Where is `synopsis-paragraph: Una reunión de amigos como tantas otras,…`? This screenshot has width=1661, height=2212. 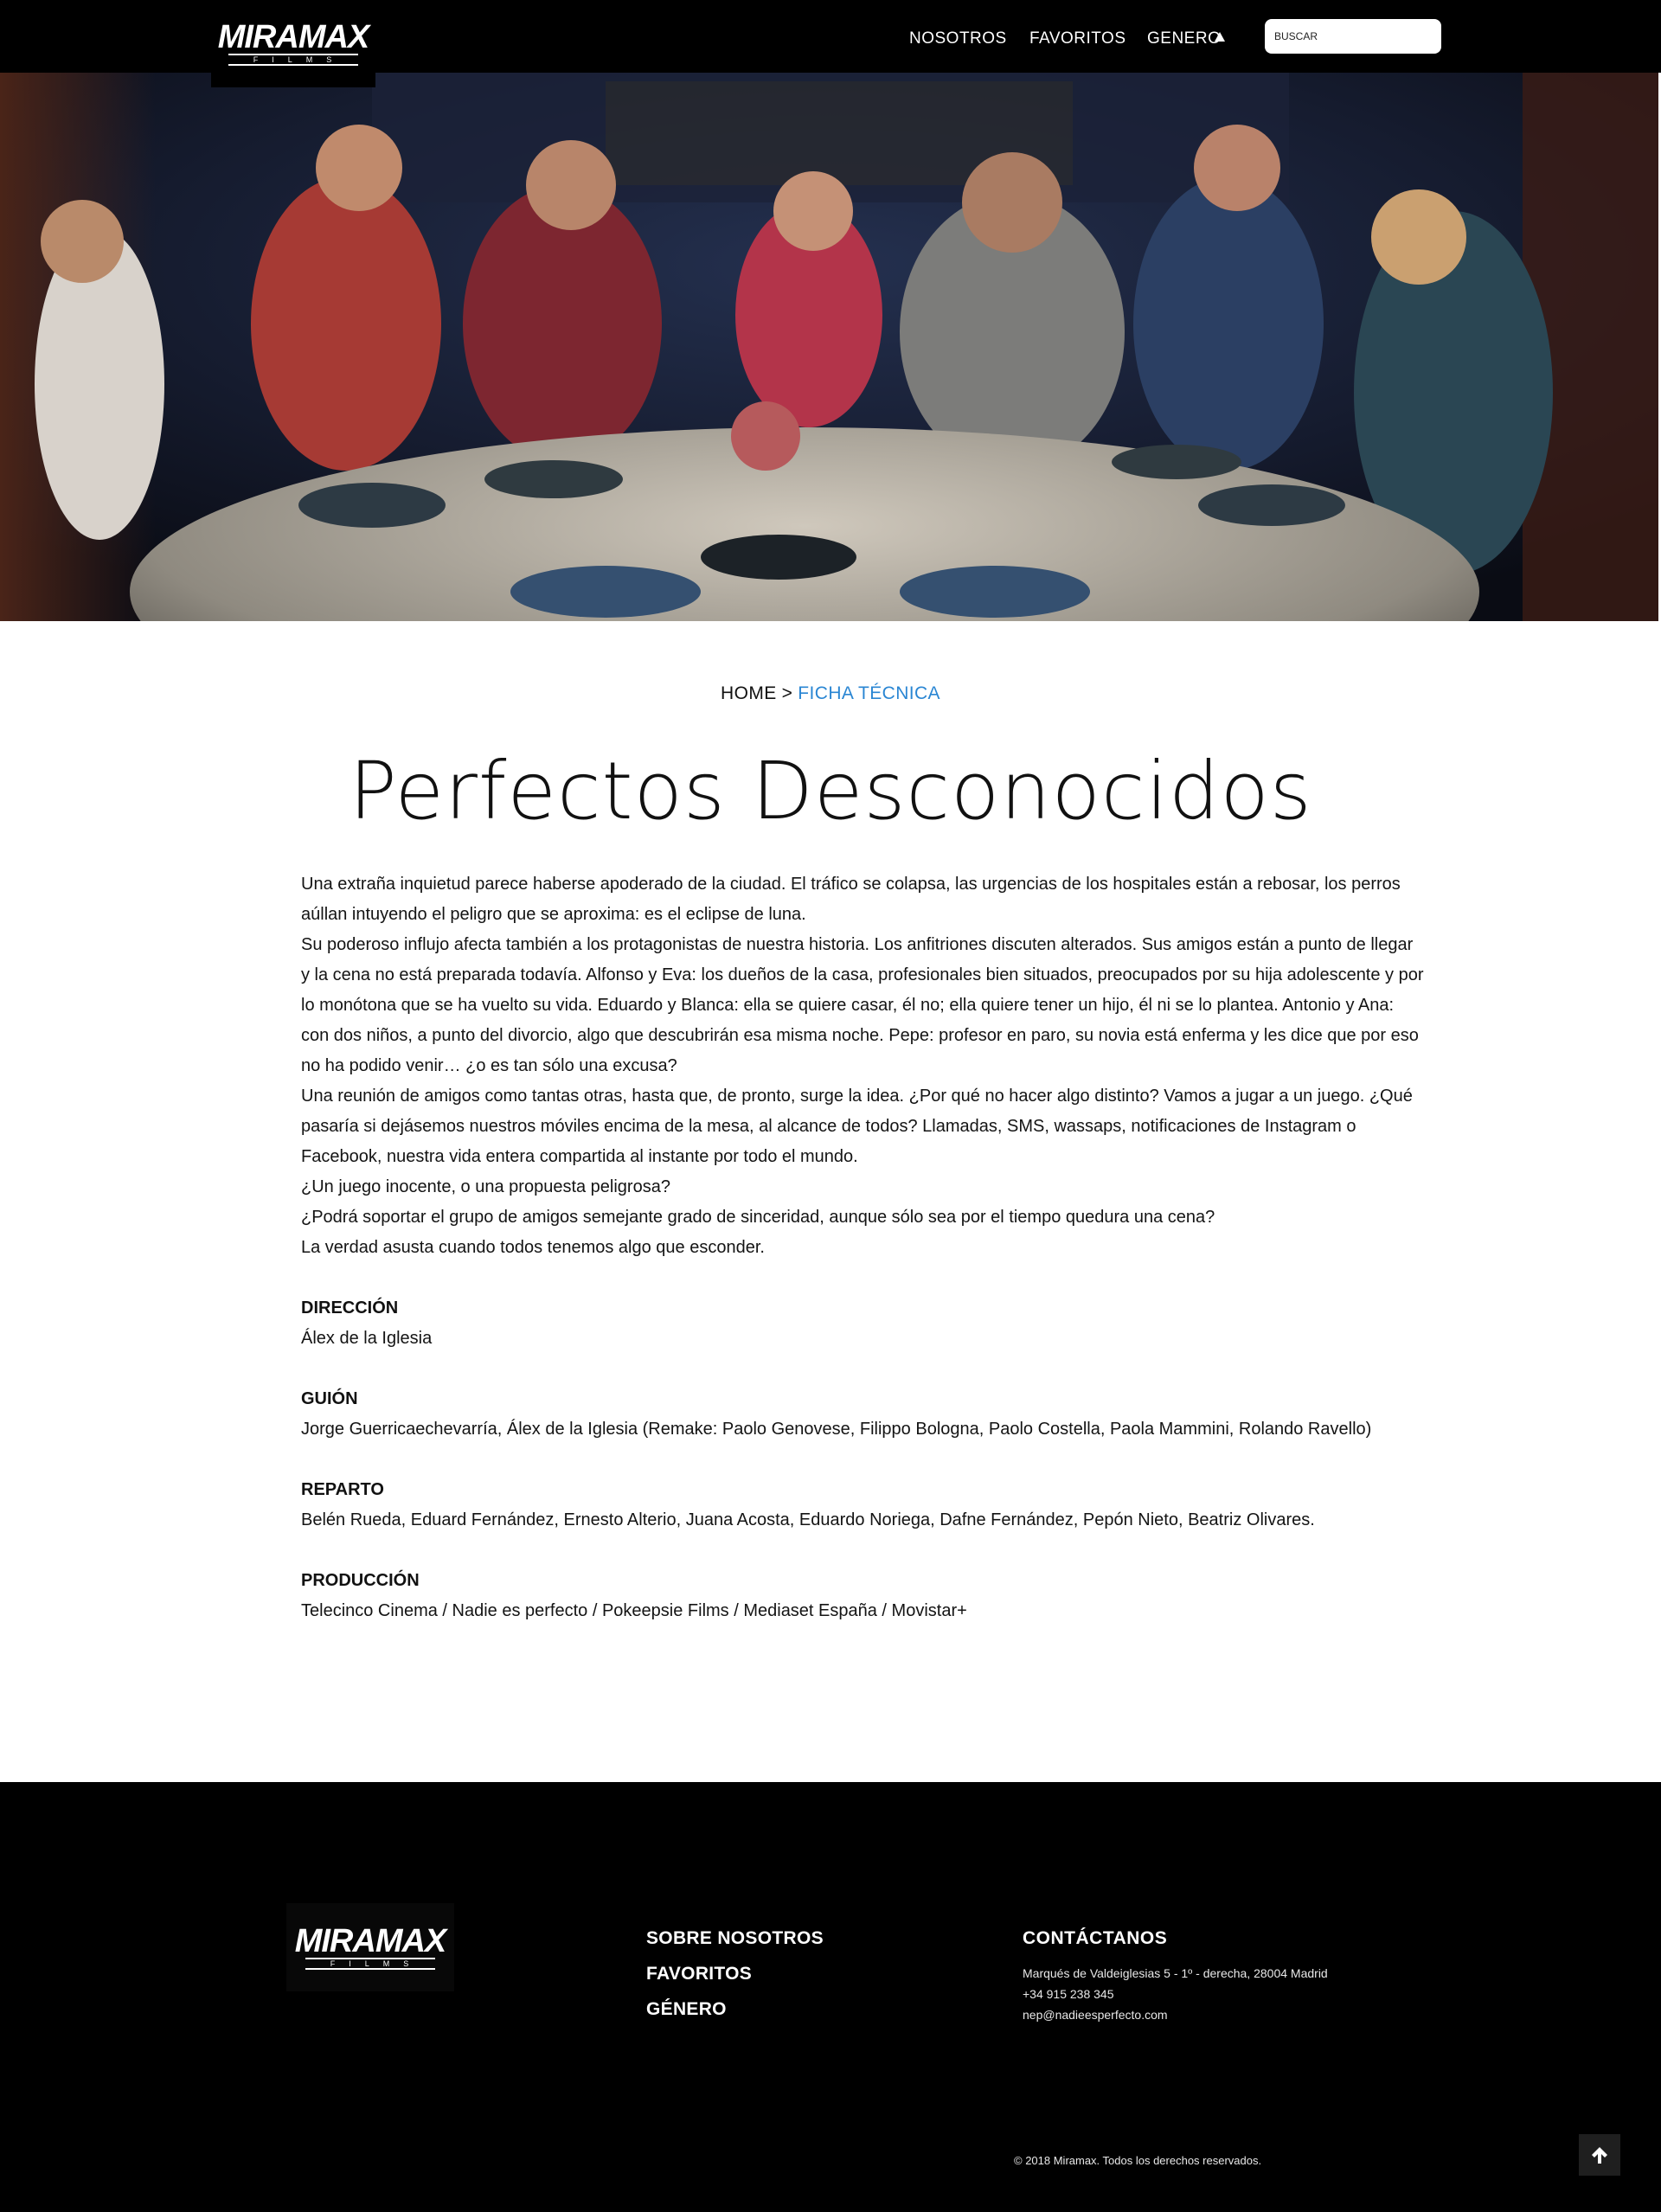 synopsis-paragraph: Una reunión de amigos como tantas otras,… is located at coordinates (857, 1126).